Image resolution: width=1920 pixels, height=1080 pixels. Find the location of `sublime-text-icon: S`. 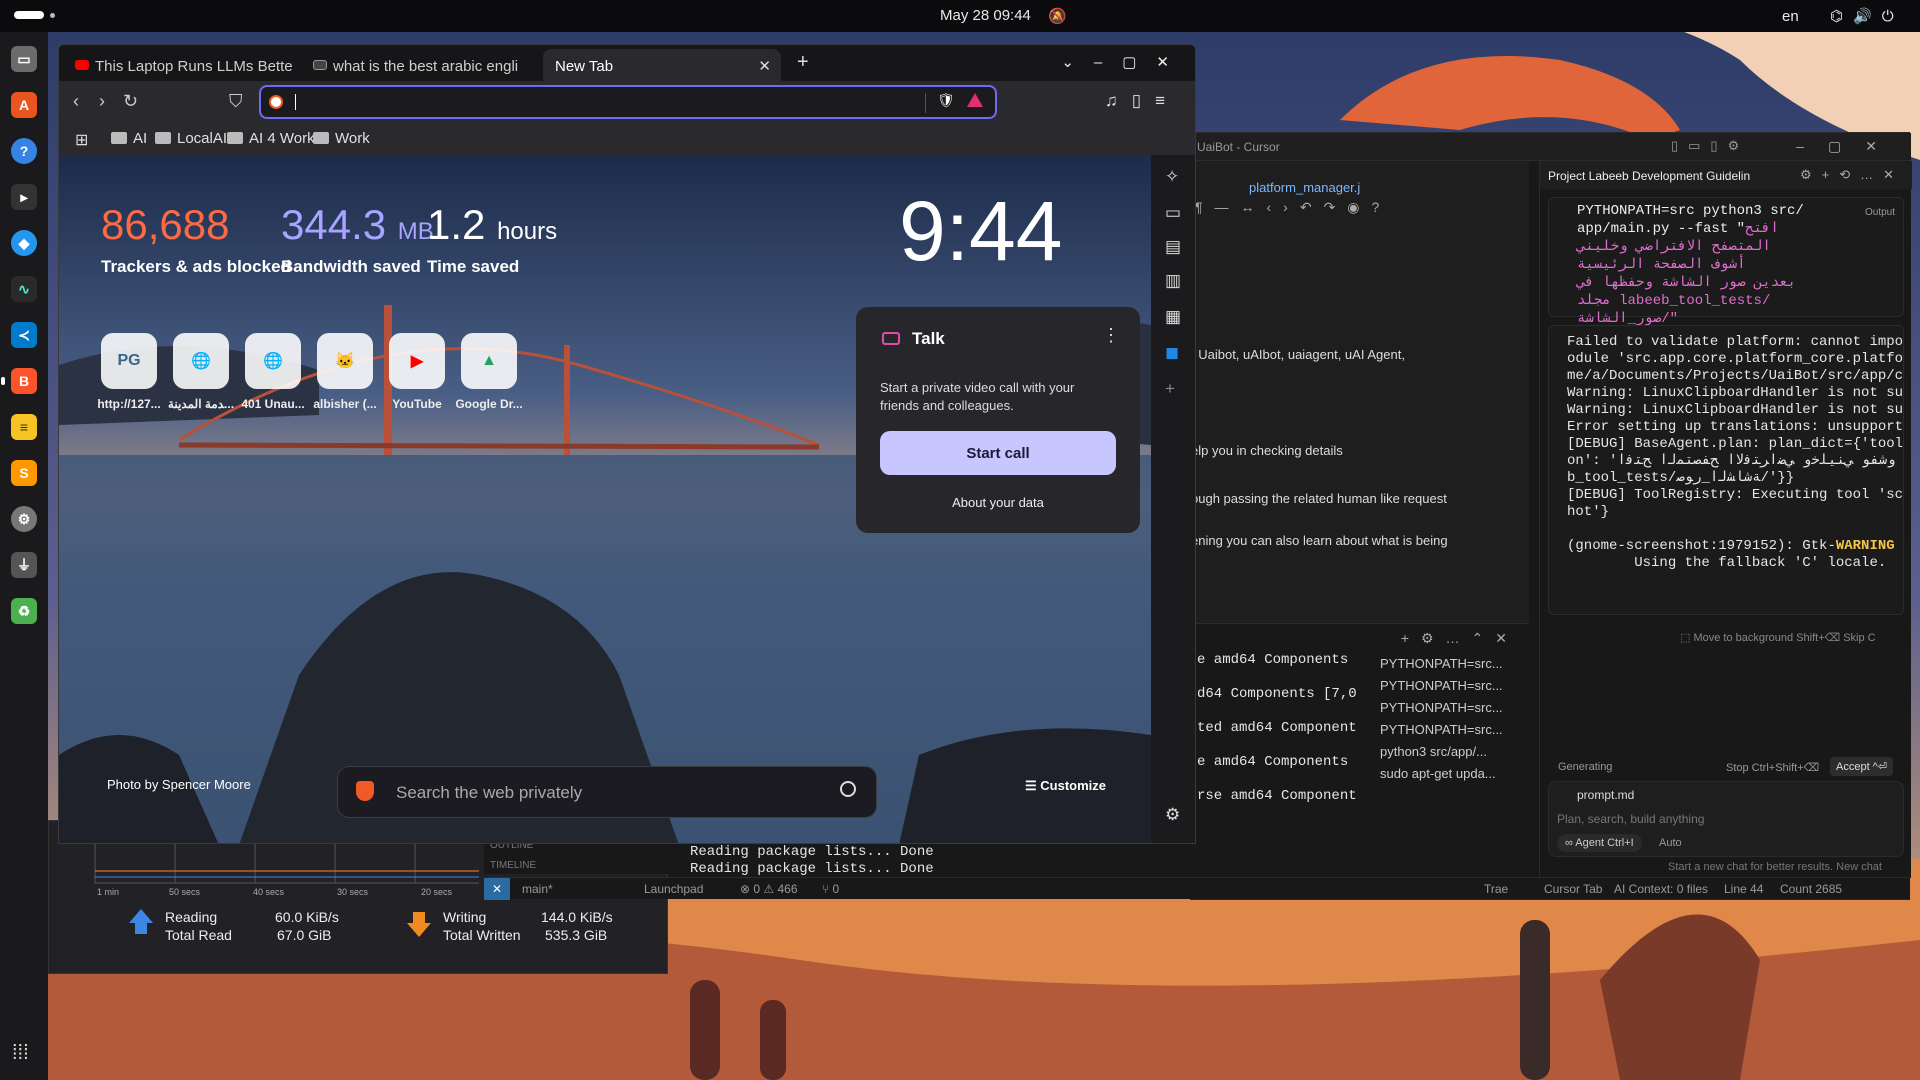

sublime-text-icon: S is located at coordinates (24, 473).